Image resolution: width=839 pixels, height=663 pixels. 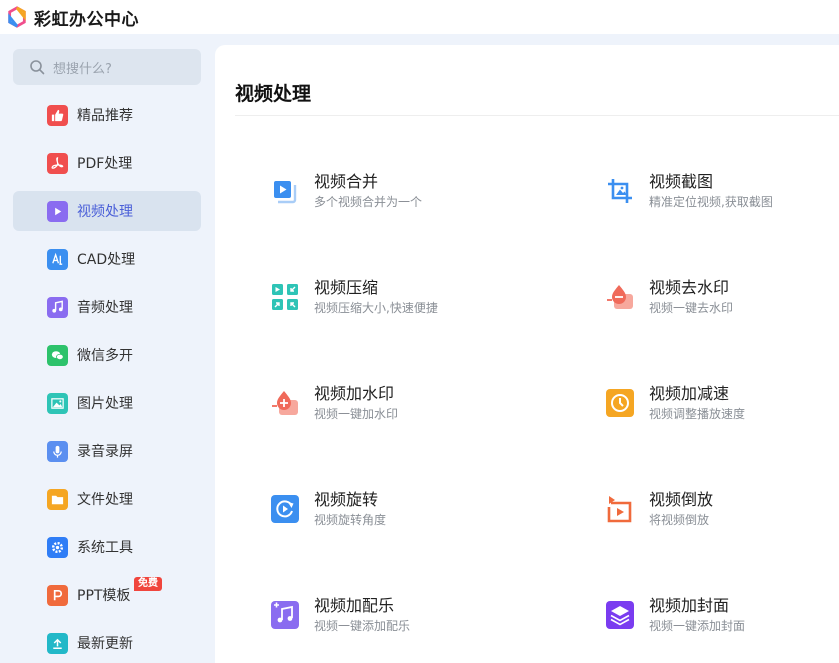 I want to click on search-placeholder: 想搜什么?, so click(x=82, y=69).